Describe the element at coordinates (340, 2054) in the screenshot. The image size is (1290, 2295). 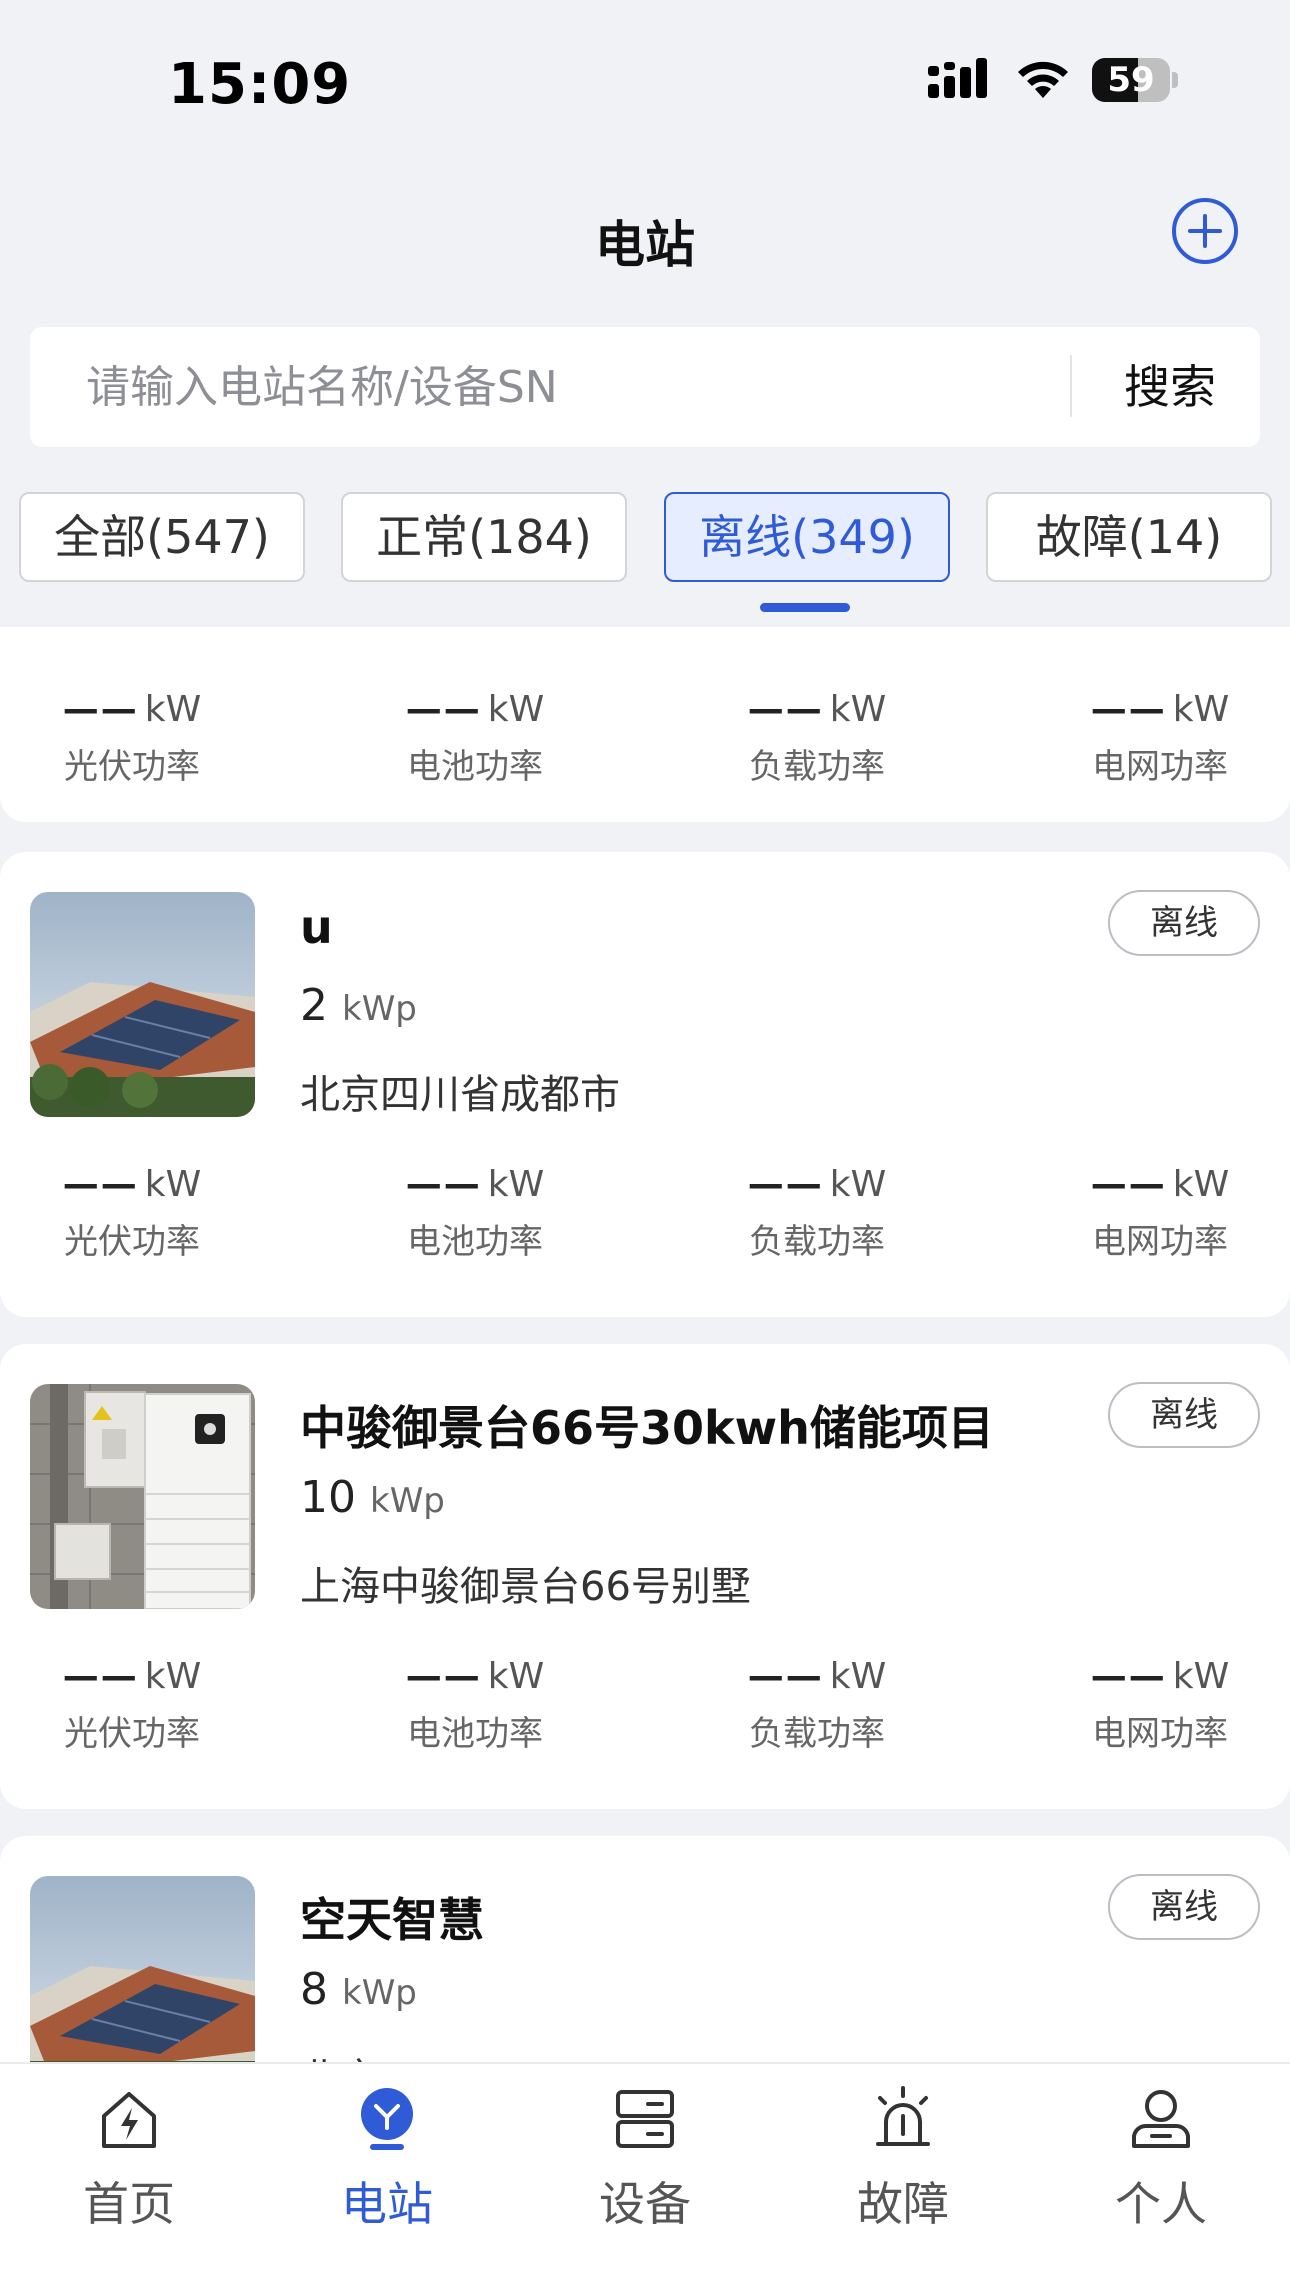
I see `station-address: 北京` at that location.